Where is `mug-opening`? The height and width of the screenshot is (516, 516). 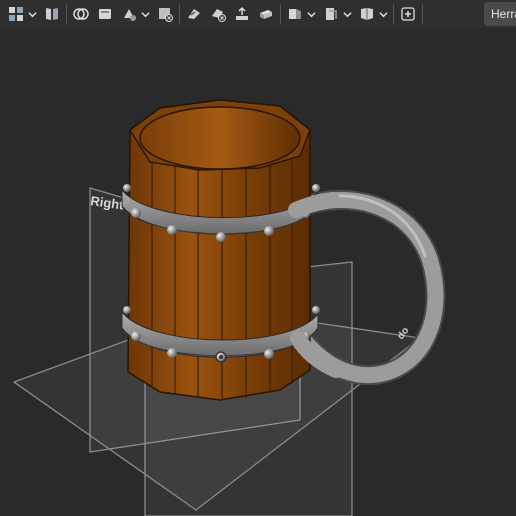
mug-opening is located at coordinates (220, 138).